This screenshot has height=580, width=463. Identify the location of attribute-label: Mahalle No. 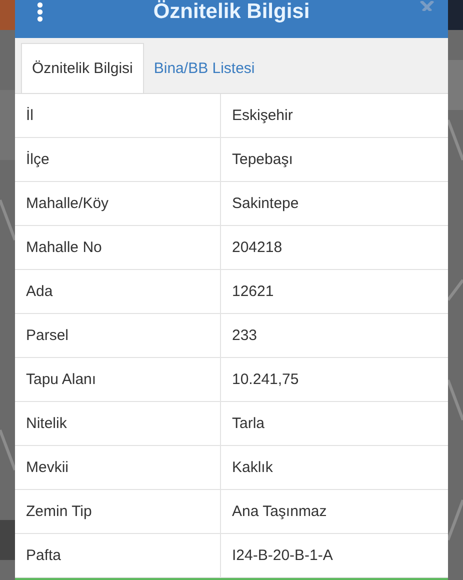
(64, 248).